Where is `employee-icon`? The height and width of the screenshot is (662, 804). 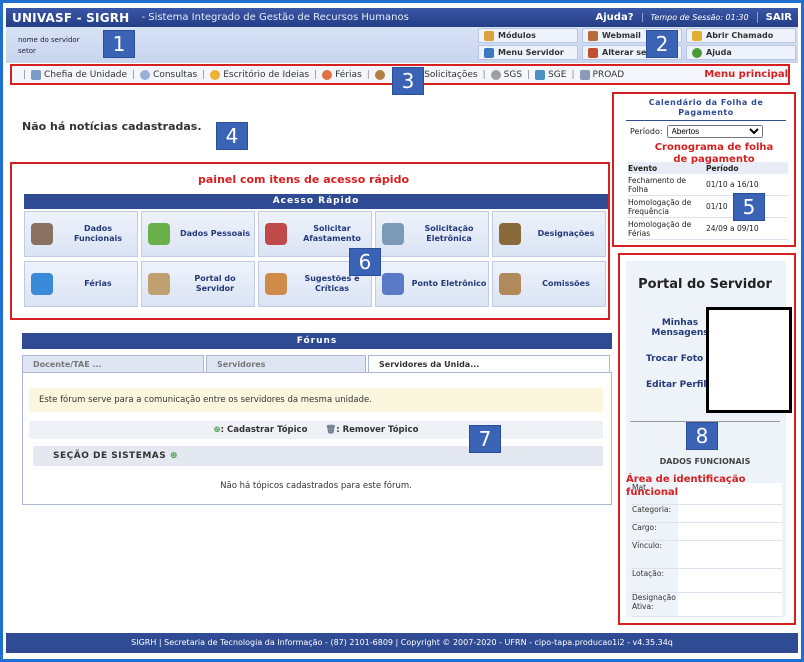
employee-icon is located at coordinates (42, 234).